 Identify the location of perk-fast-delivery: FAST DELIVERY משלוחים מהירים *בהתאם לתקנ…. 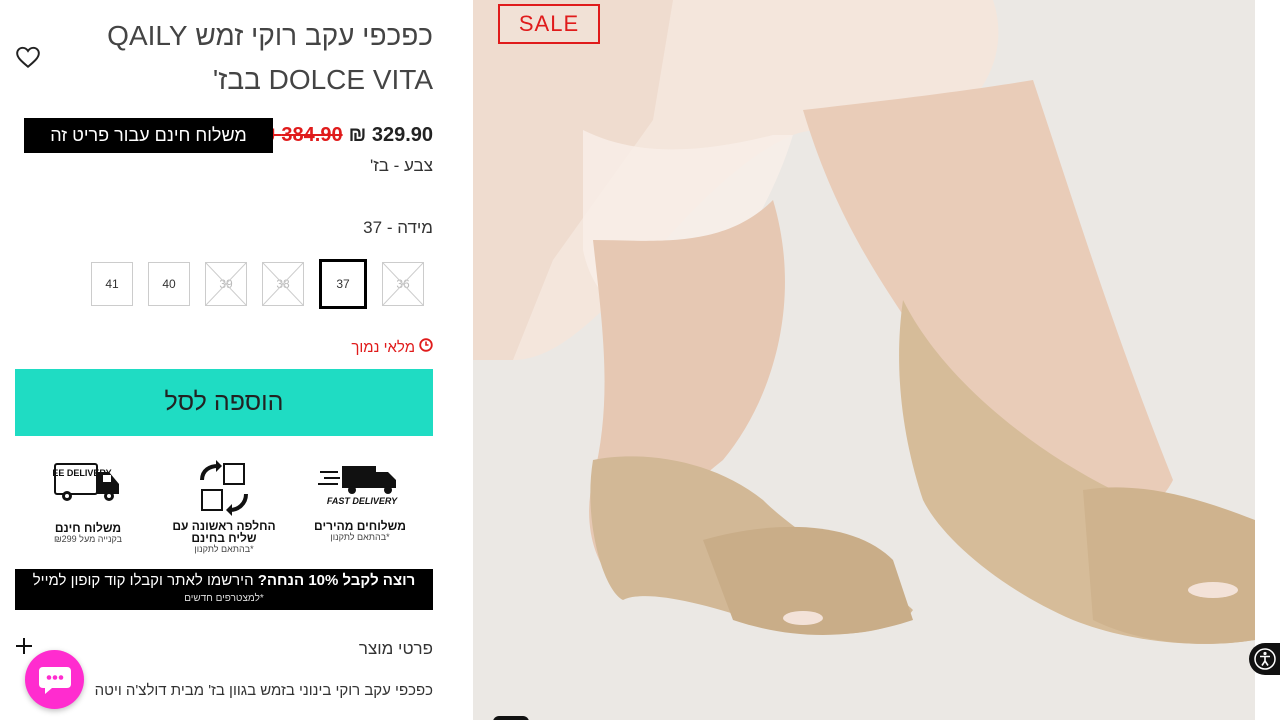
(360, 510).